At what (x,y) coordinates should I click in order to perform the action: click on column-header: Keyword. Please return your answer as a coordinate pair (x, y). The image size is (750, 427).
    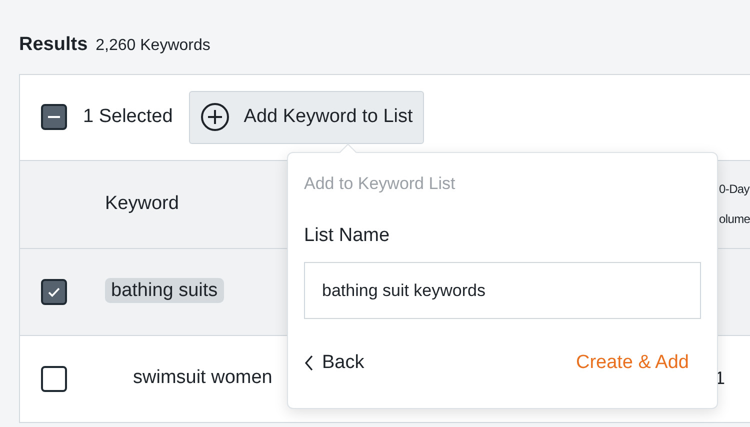
    Looking at the image, I should click on (142, 204).